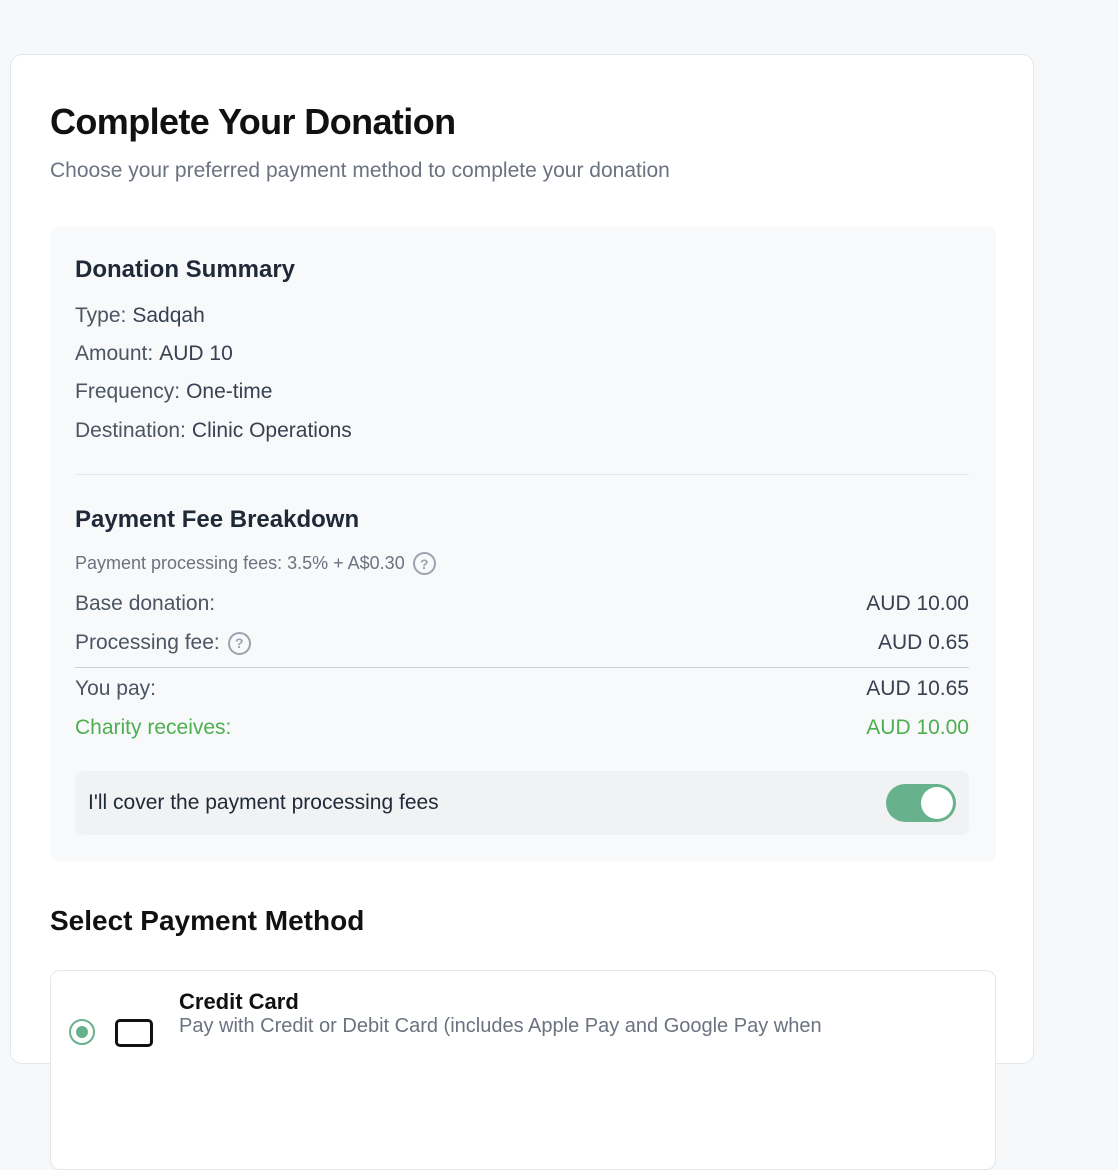  I want to click on base-donation-label: Base donation:, so click(145, 603).